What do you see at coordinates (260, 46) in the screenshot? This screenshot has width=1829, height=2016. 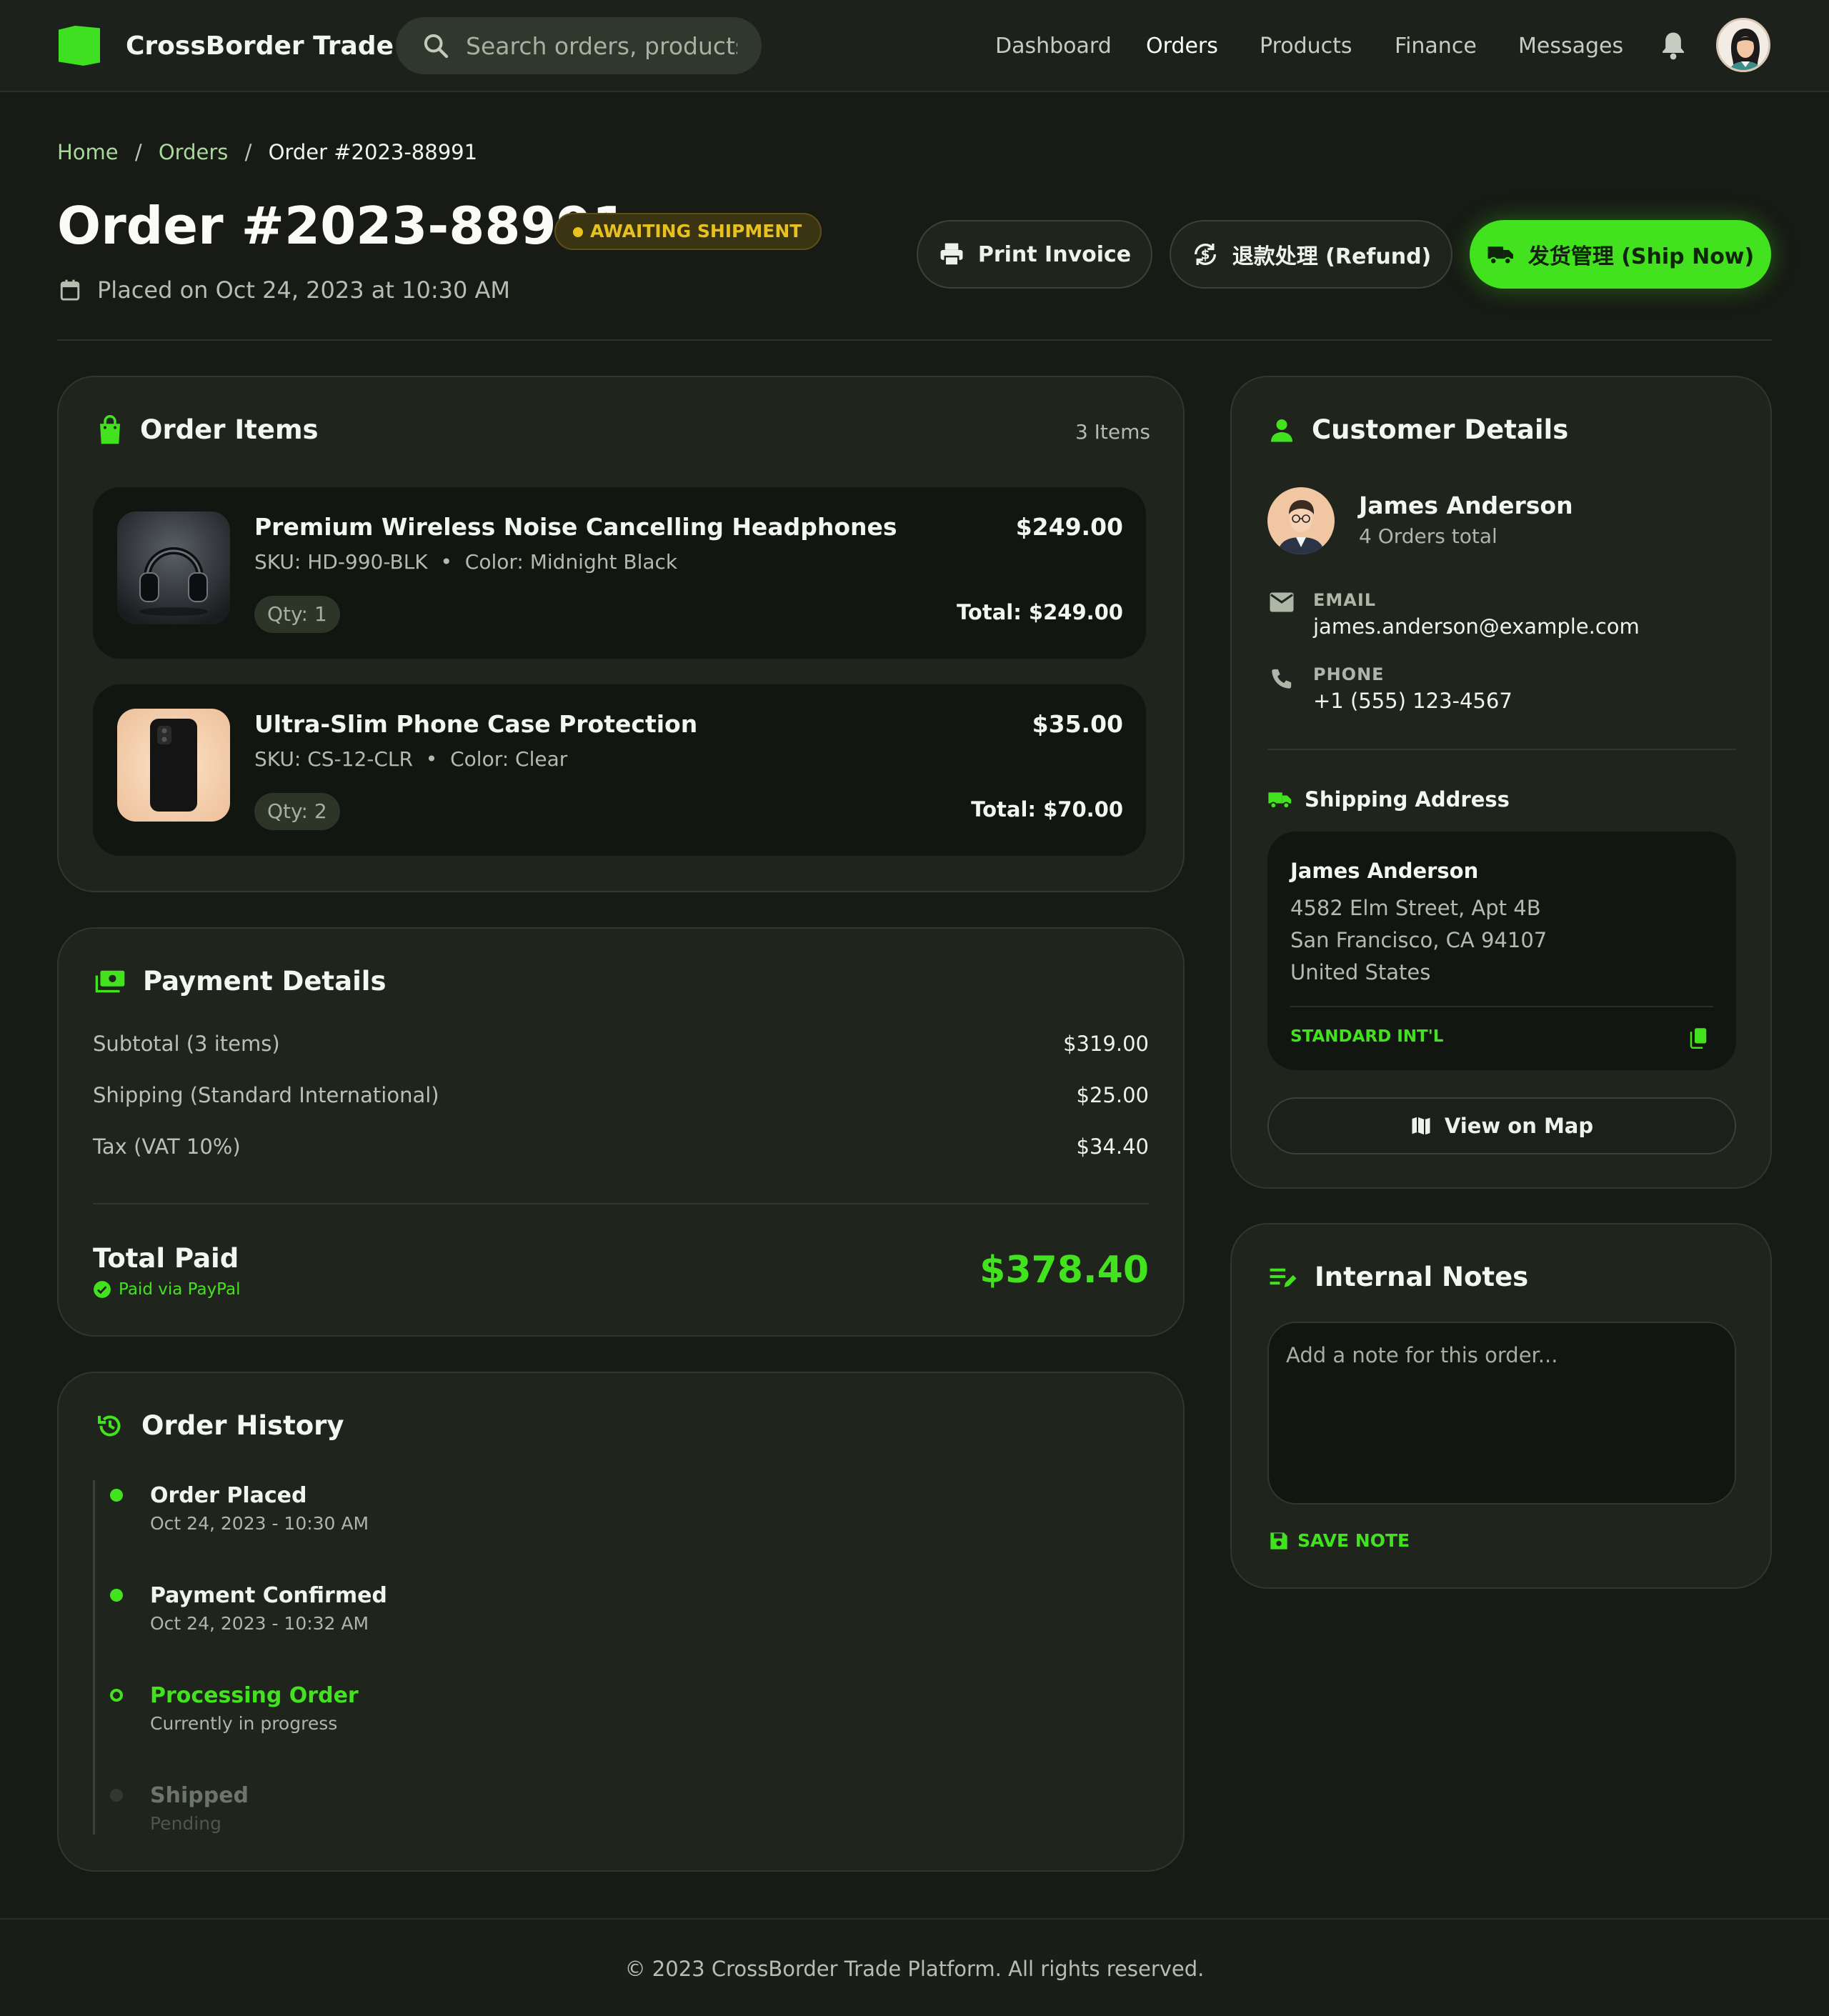 I see `app-name: CrossBorder Trade` at bounding box center [260, 46].